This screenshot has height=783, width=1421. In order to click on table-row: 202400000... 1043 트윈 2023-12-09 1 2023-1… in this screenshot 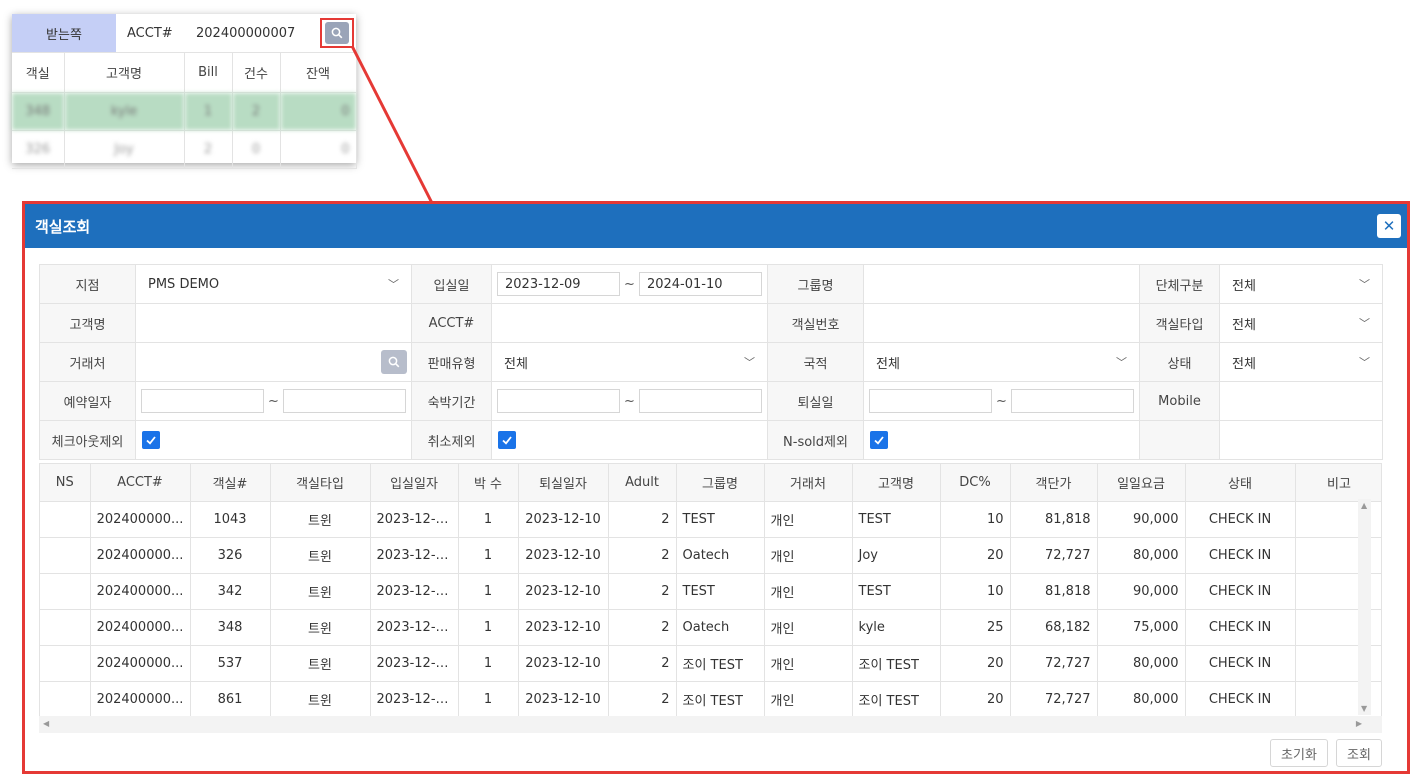, I will do `click(710, 519)`.